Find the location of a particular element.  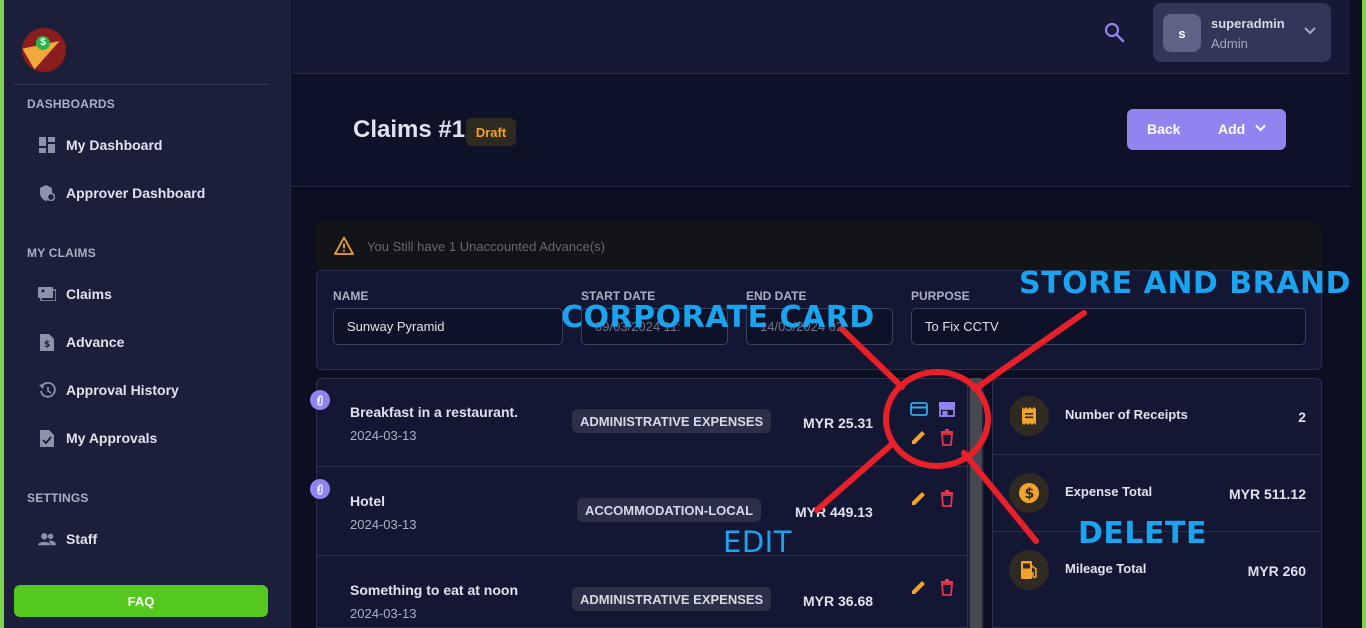

user-role: Admin is located at coordinates (1229, 43).